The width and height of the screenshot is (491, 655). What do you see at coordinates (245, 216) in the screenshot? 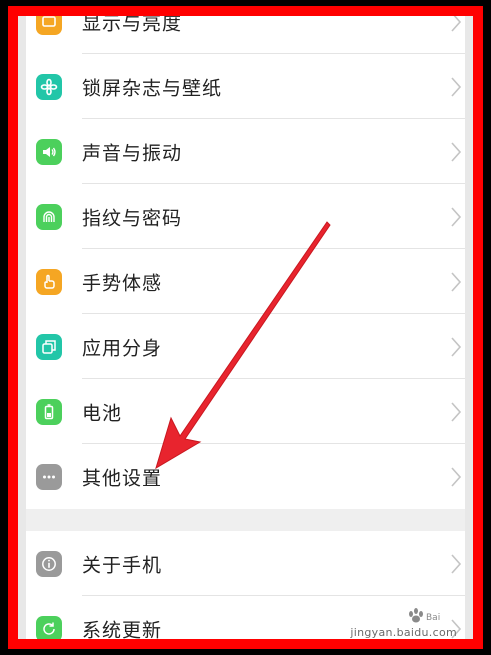
I see `settings-item-fingerprint: 指纹与密码` at bounding box center [245, 216].